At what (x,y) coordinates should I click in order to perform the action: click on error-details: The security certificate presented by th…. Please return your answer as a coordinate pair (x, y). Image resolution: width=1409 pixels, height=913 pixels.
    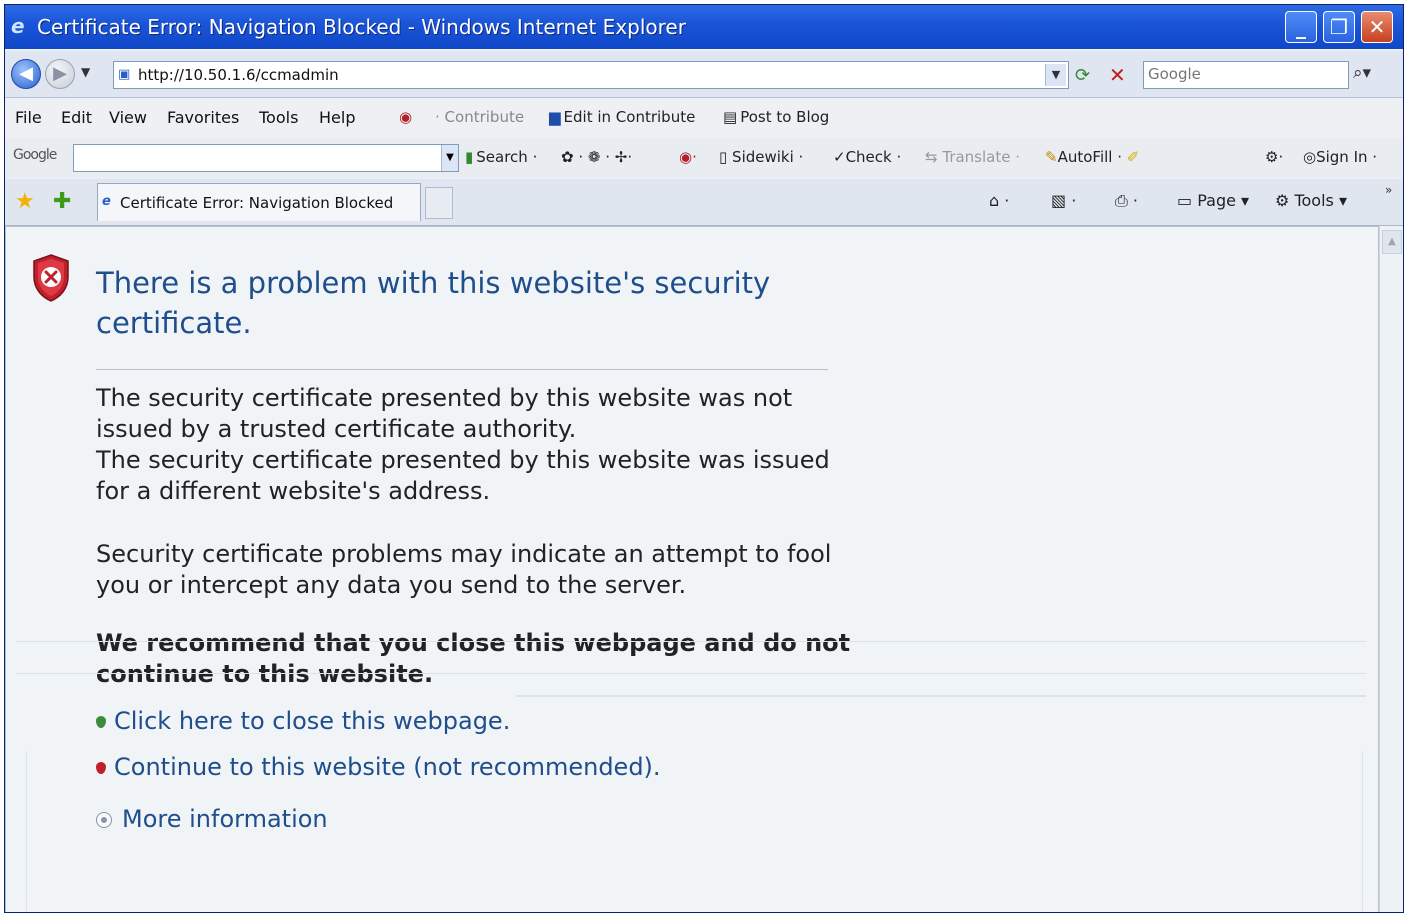
    Looking at the image, I should click on (476, 445).